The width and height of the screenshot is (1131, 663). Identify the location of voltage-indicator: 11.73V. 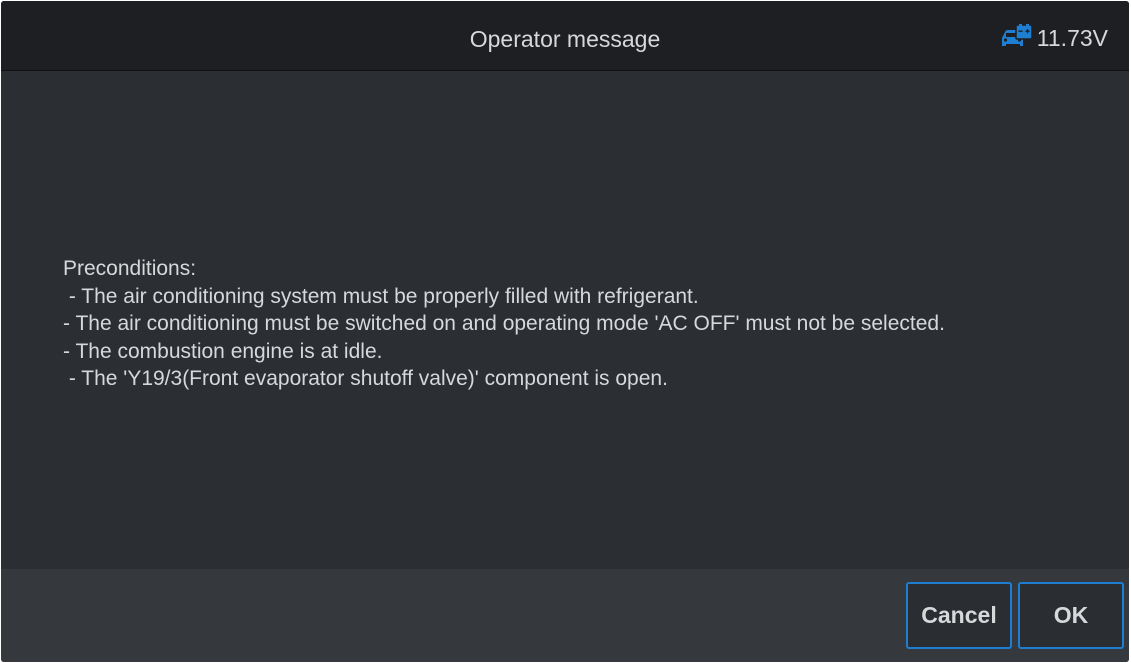
(1053, 38).